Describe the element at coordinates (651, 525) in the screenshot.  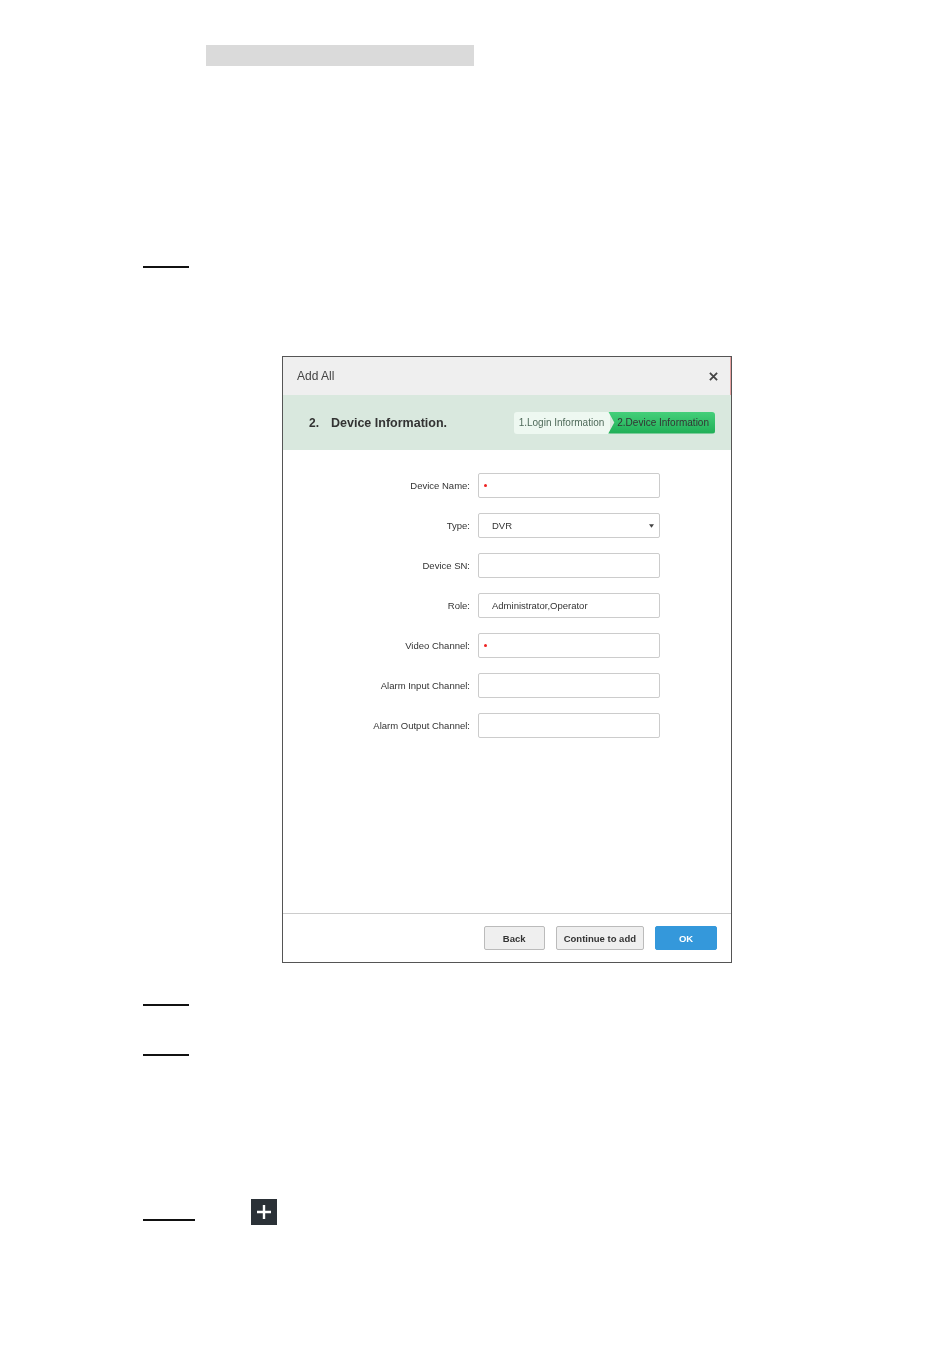
I see `caret-icon` at that location.